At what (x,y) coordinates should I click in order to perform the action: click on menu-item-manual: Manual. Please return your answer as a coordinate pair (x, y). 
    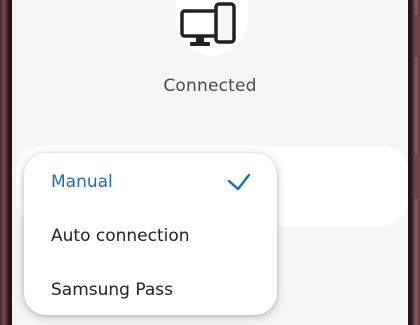
    Looking at the image, I should click on (150, 182).